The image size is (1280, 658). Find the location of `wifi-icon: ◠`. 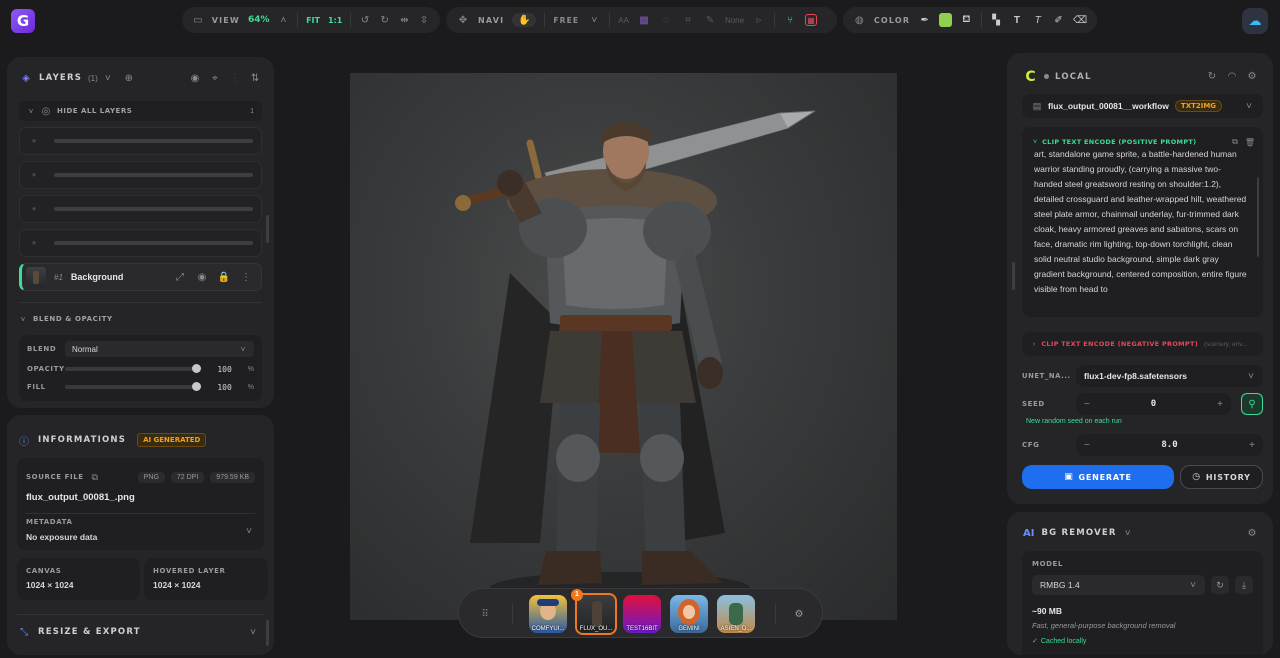

wifi-icon: ◠ is located at coordinates (1232, 77).